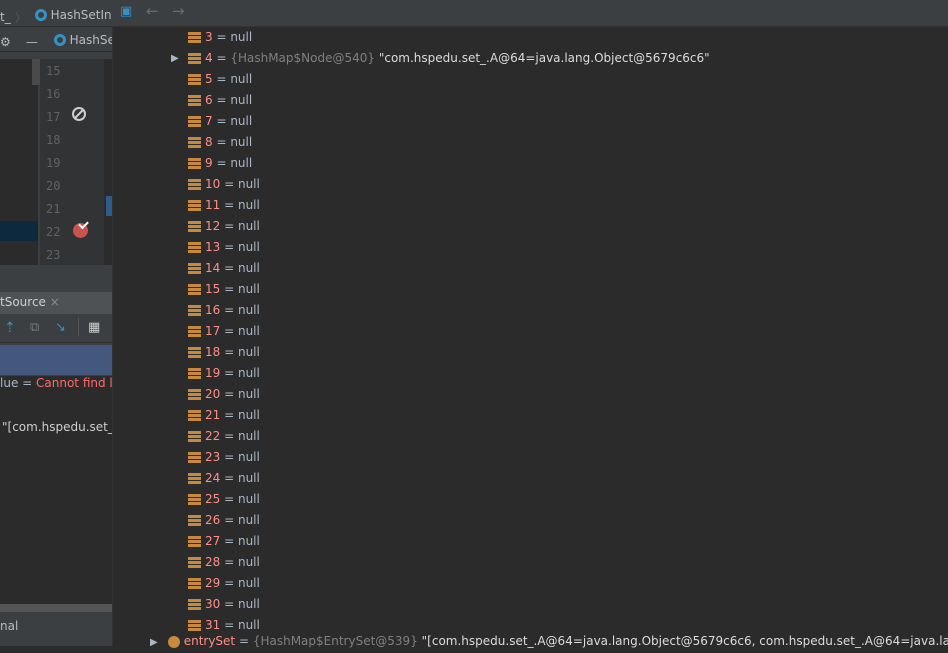 This screenshot has width=948, height=653. I want to click on tree-row: 23 = null, so click(224, 457).